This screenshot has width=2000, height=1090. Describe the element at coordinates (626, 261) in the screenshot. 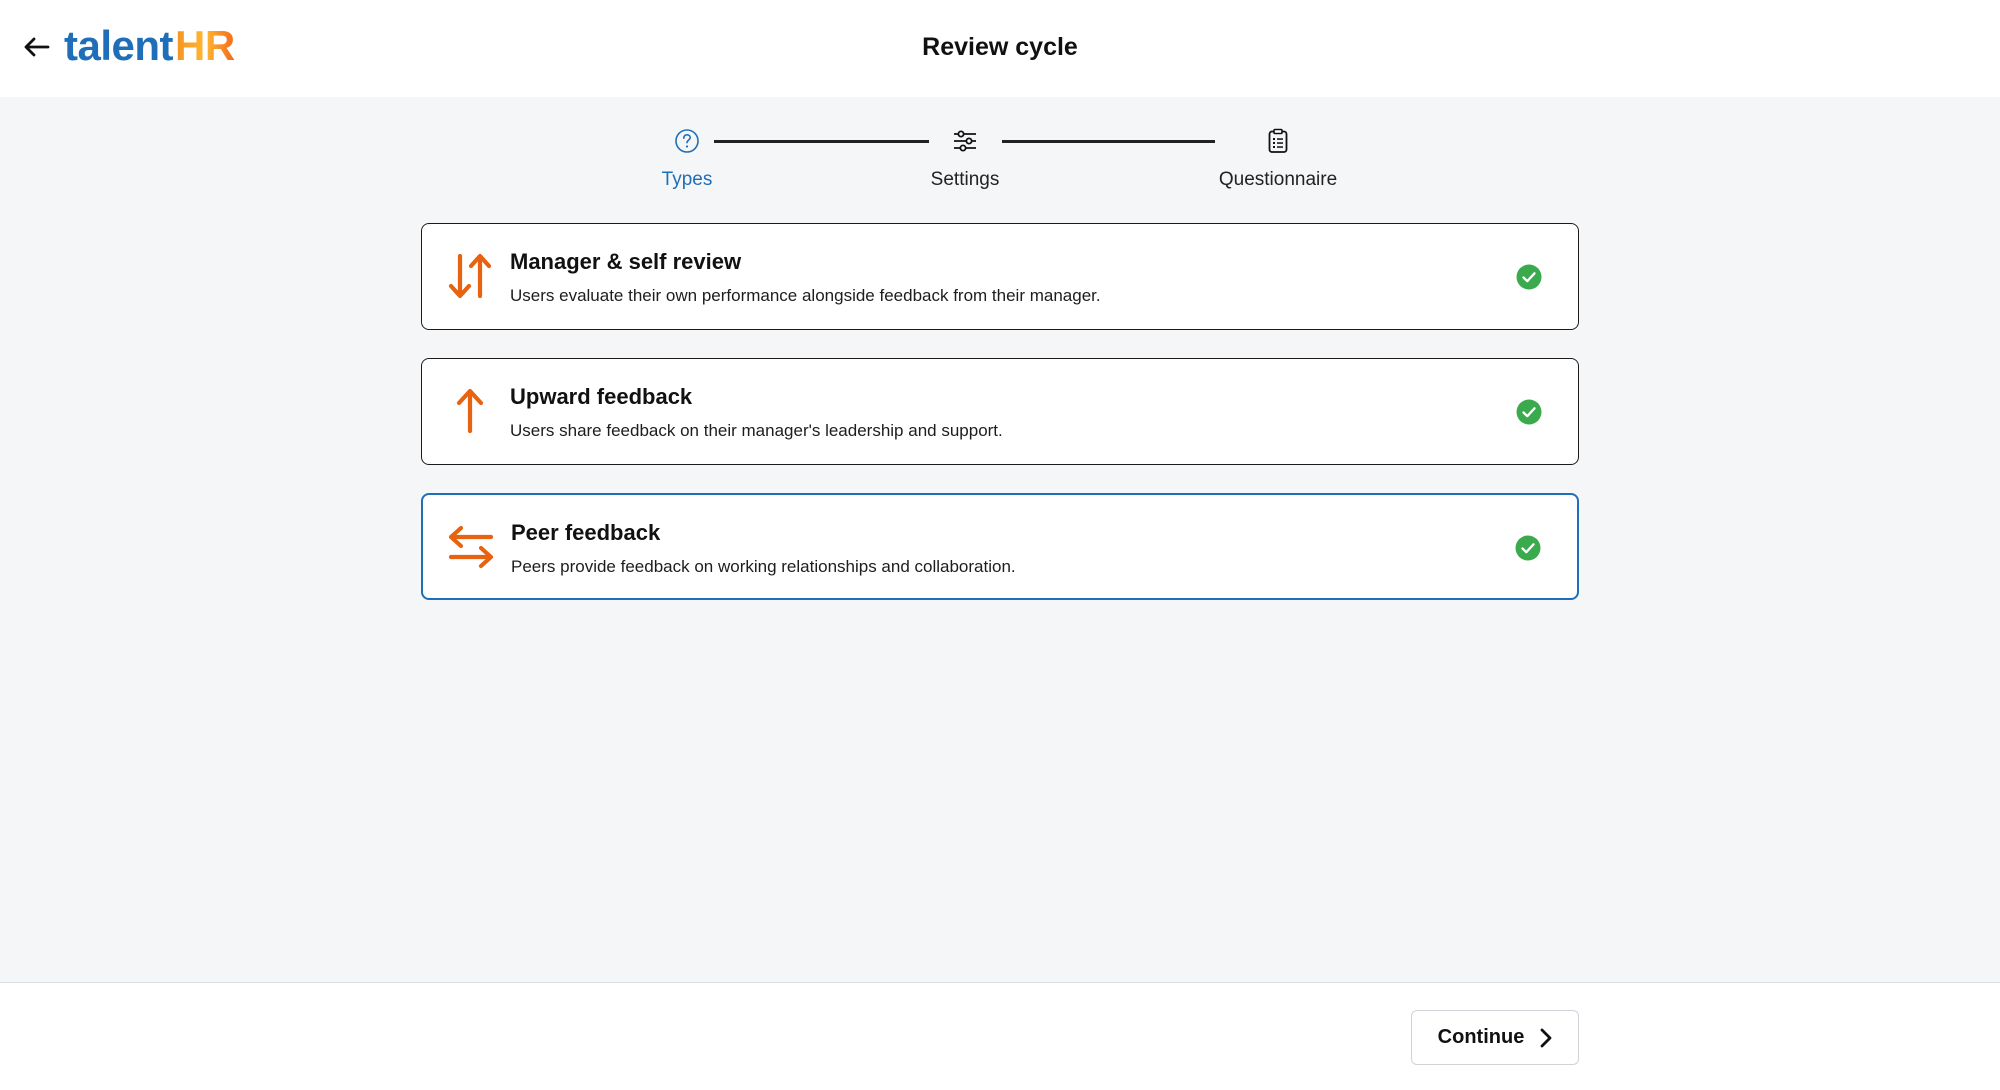

I see `card-title: Manager & self review` at that location.